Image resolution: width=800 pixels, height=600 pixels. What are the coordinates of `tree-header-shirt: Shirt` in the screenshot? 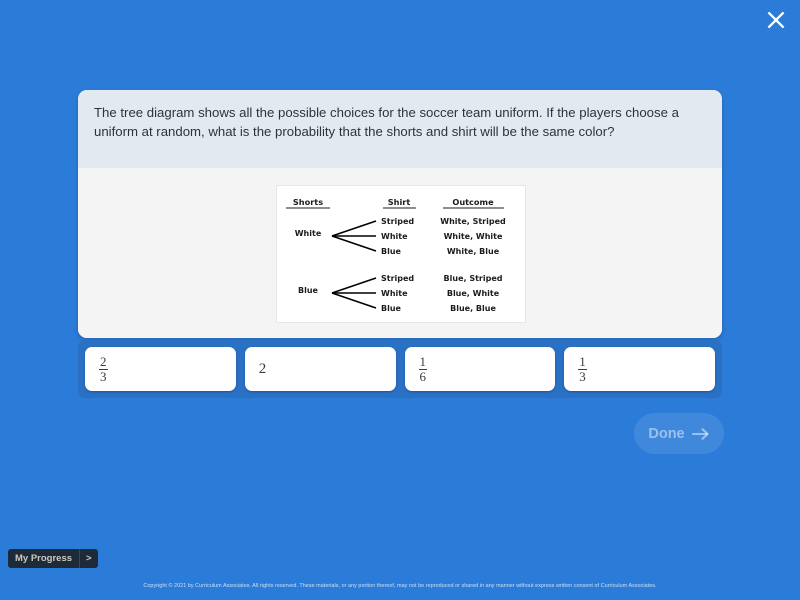 It's located at (399, 202).